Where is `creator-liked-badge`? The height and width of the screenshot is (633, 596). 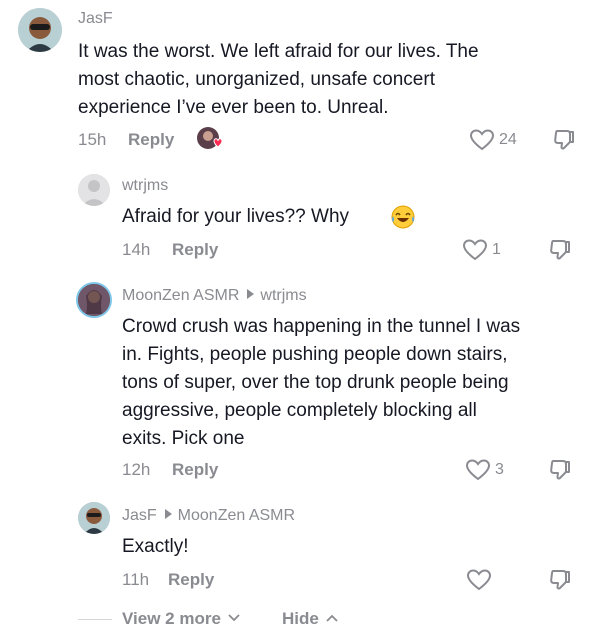 creator-liked-badge is located at coordinates (211, 139).